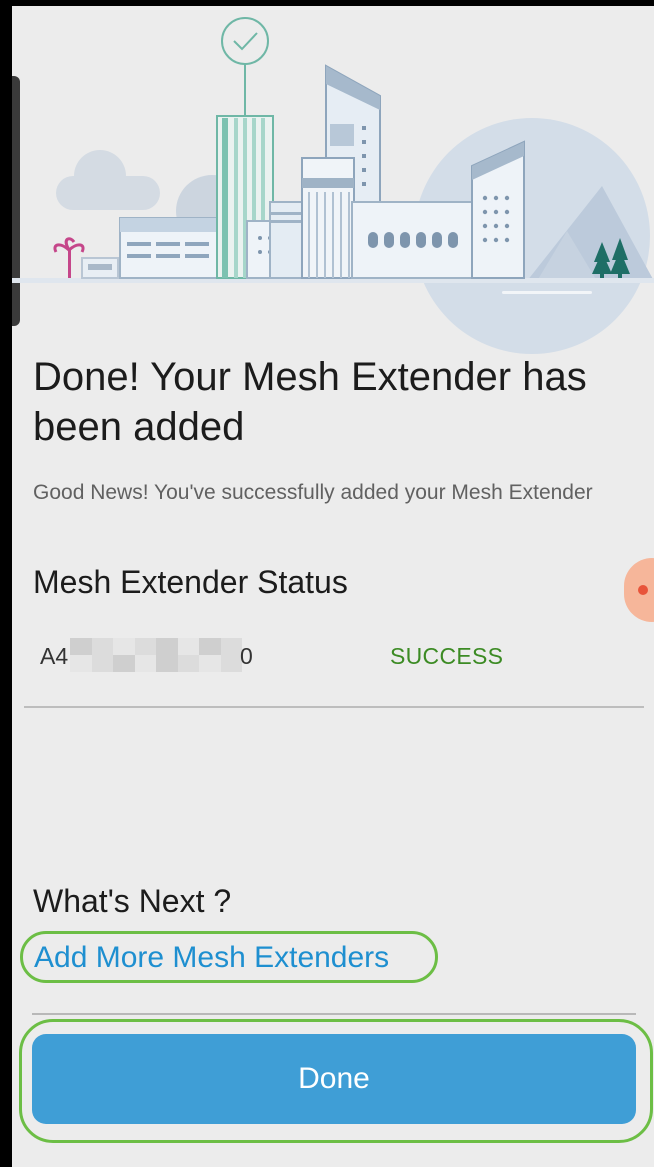  I want to click on add-more-mesh-extenders-link: Add More Mesh Extenders, so click(211, 958).